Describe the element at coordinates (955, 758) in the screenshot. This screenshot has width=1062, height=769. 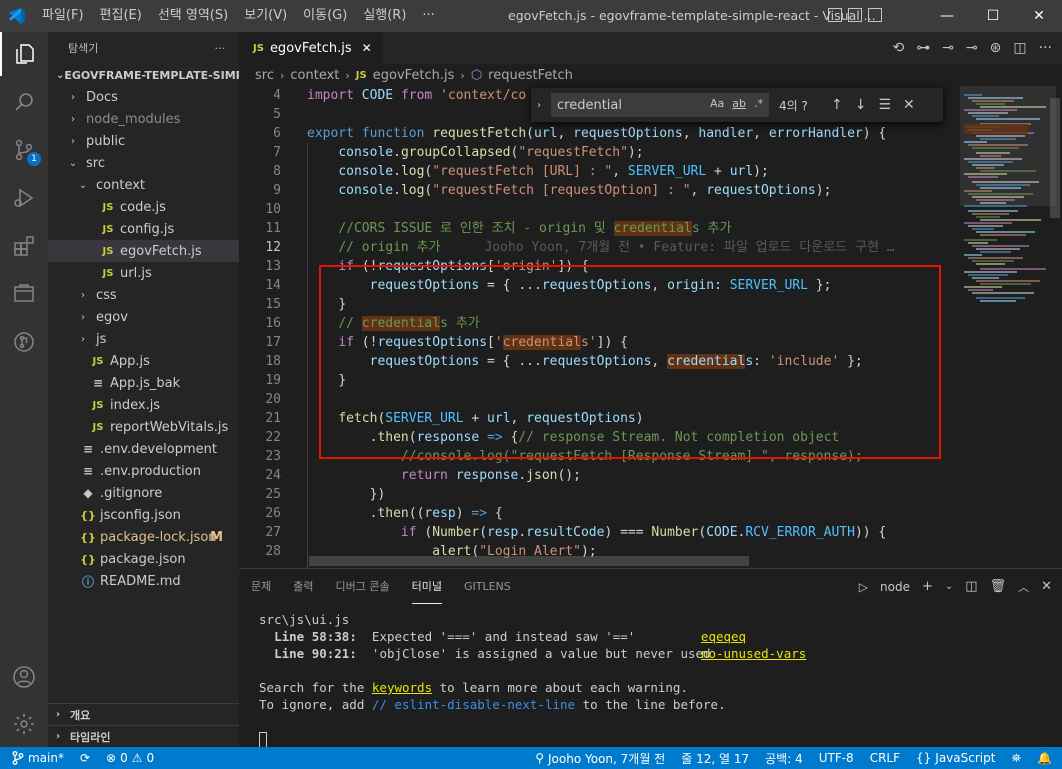
I see `language-mode: {} JavaScript` at that location.